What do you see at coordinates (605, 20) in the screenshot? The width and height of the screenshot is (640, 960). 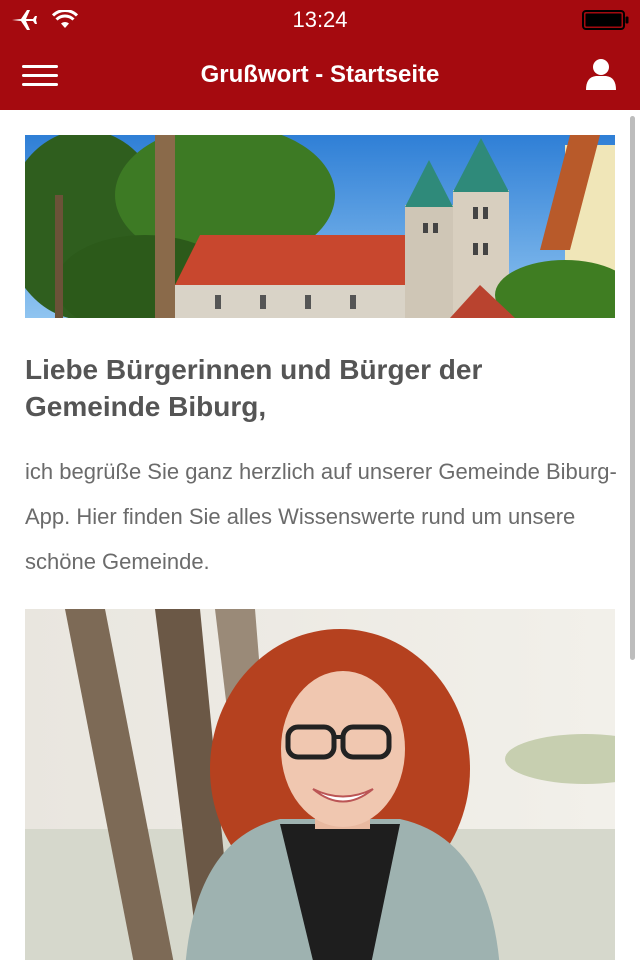 I see `battery-icon` at bounding box center [605, 20].